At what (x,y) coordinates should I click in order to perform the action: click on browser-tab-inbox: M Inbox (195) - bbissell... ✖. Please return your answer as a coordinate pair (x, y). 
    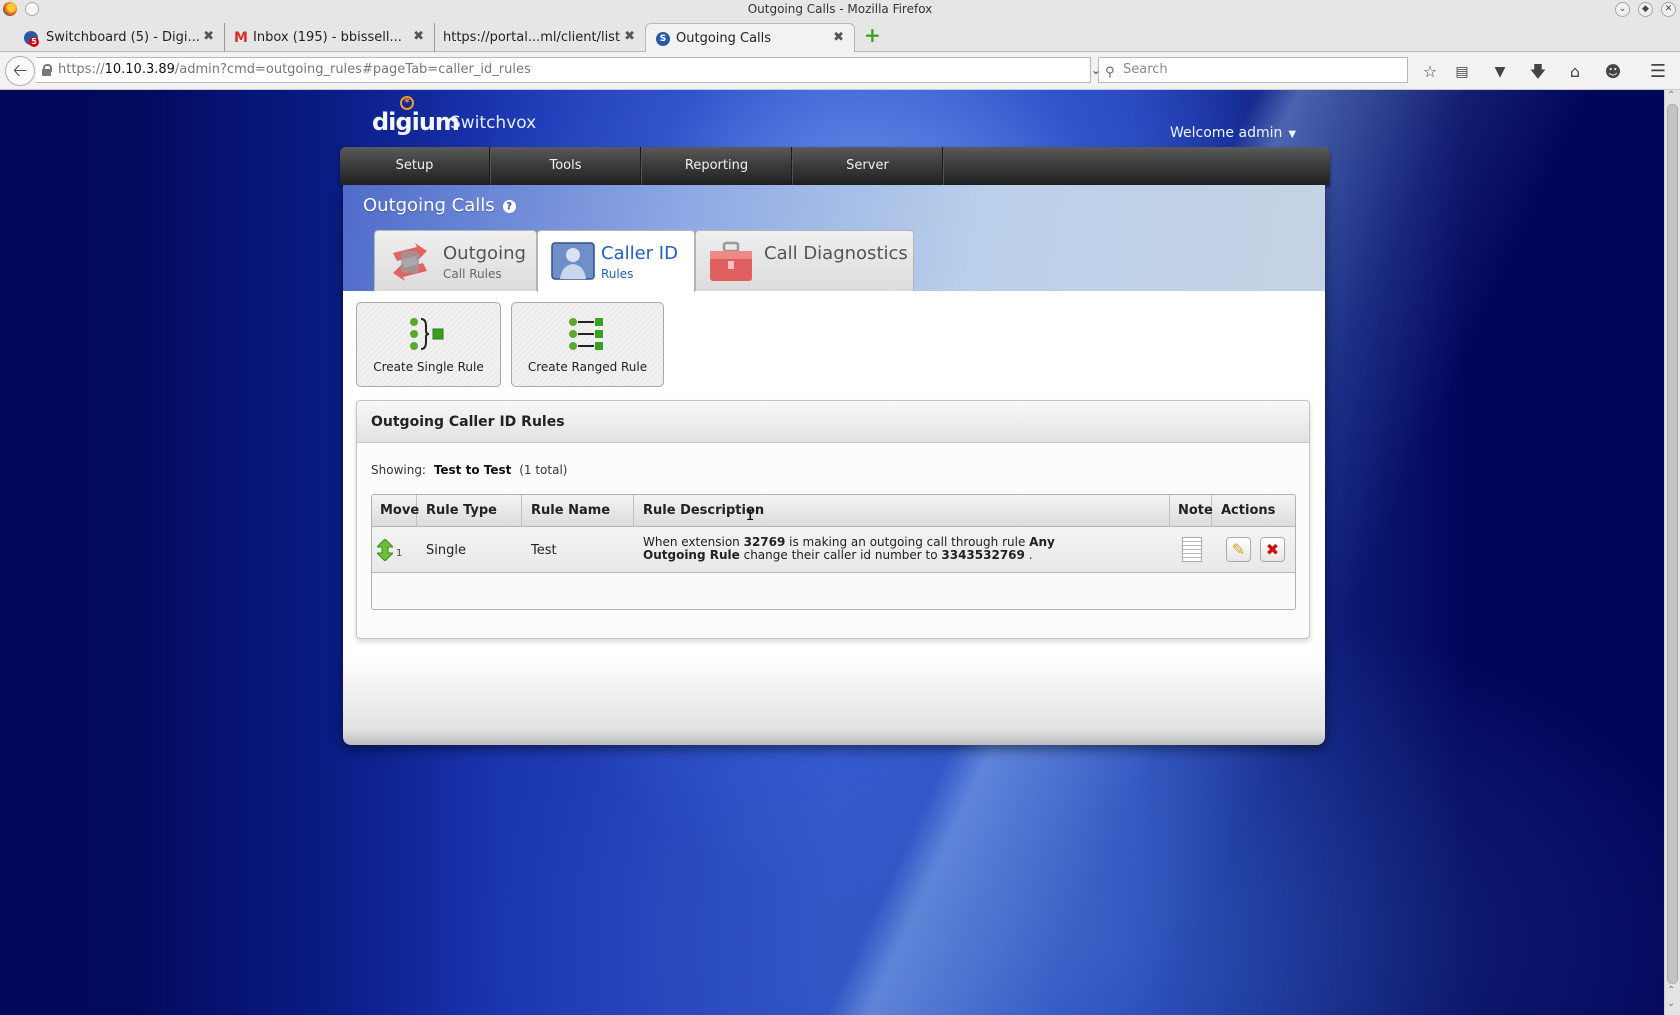
    Looking at the image, I should click on (330, 37).